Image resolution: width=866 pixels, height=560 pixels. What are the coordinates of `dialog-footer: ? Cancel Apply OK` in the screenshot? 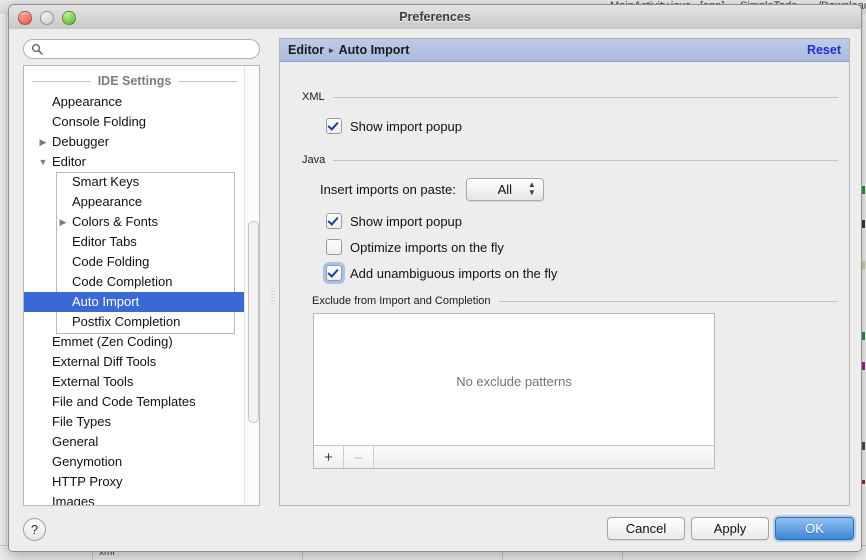 It's located at (435, 528).